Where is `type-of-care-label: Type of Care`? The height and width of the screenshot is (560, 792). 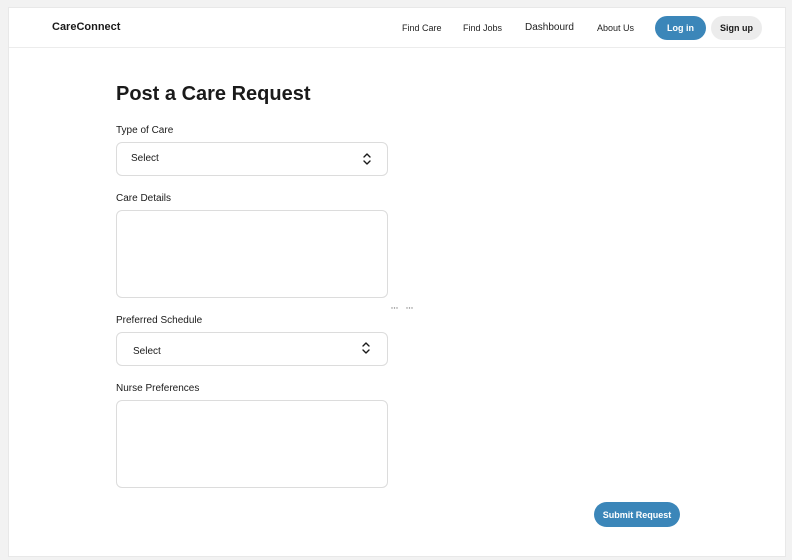
type-of-care-label: Type of Care is located at coordinates (145, 130).